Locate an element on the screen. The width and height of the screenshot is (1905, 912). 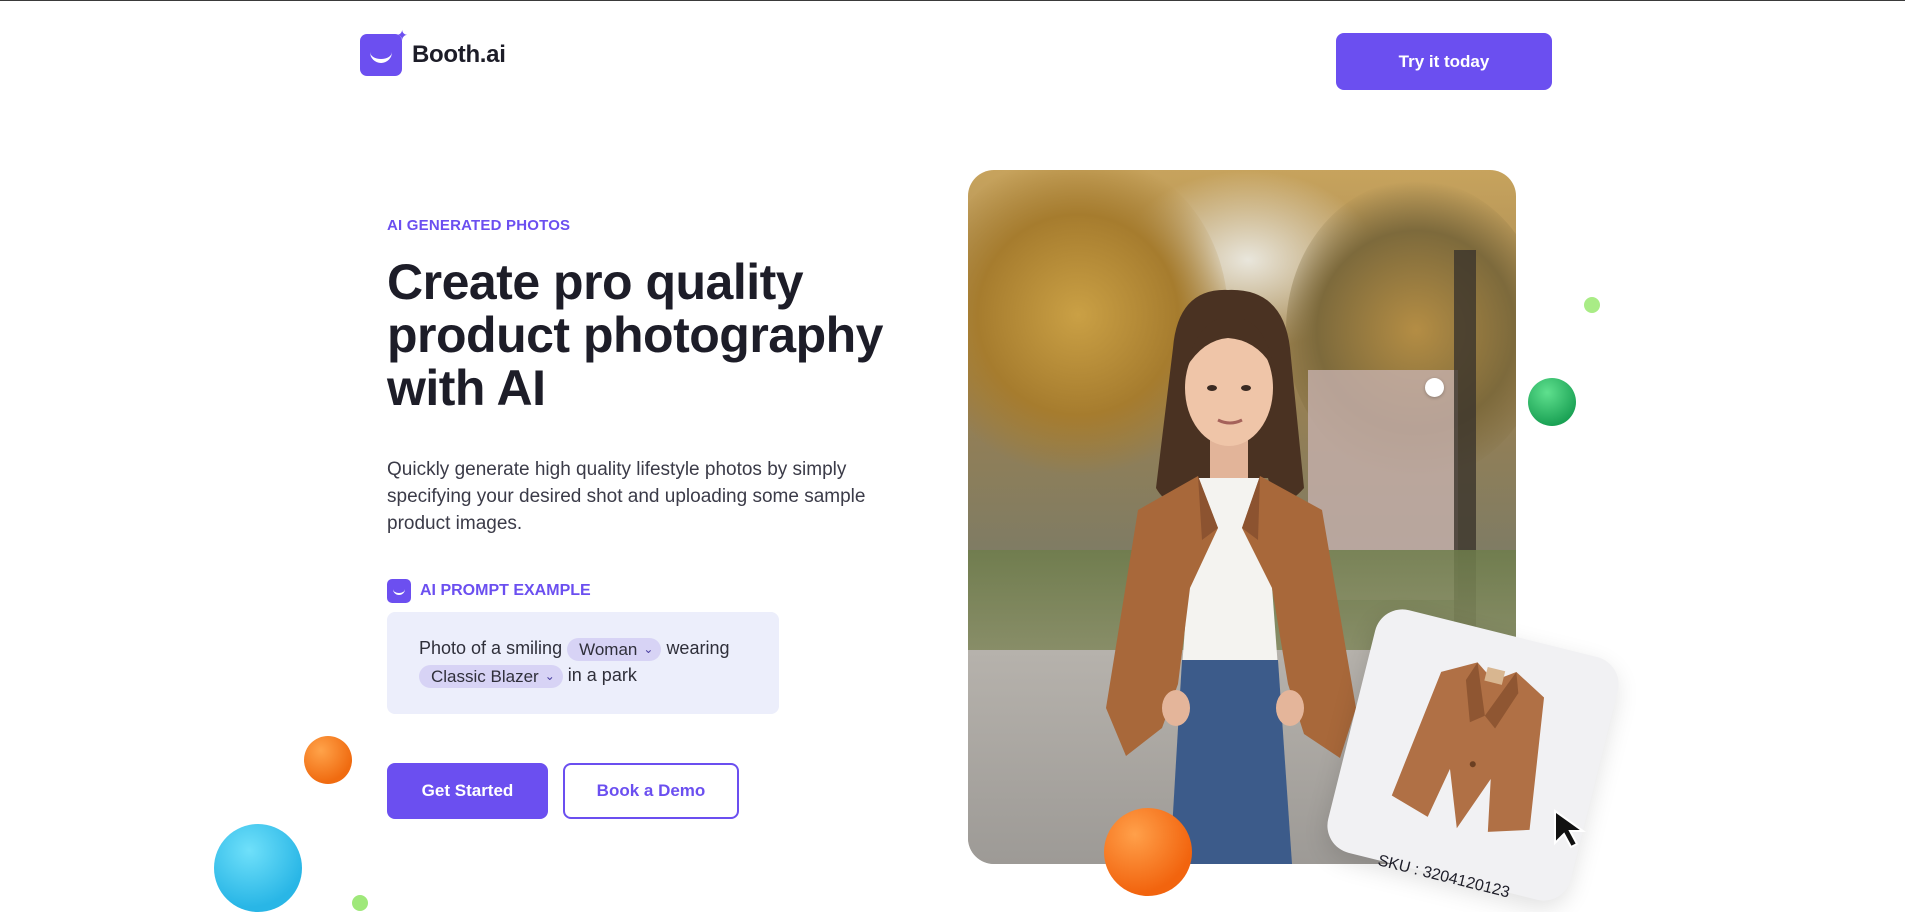
model-figure is located at coordinates (1231, 576).